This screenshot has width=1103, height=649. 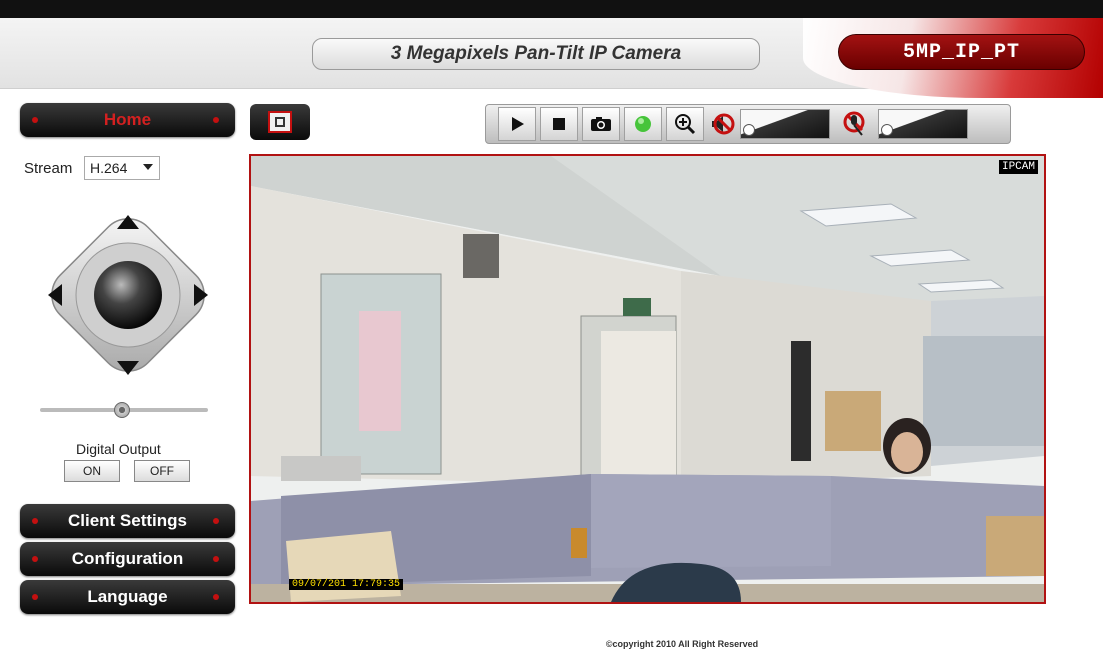 I want to click on stream-select-value: H.264, so click(x=109, y=168).